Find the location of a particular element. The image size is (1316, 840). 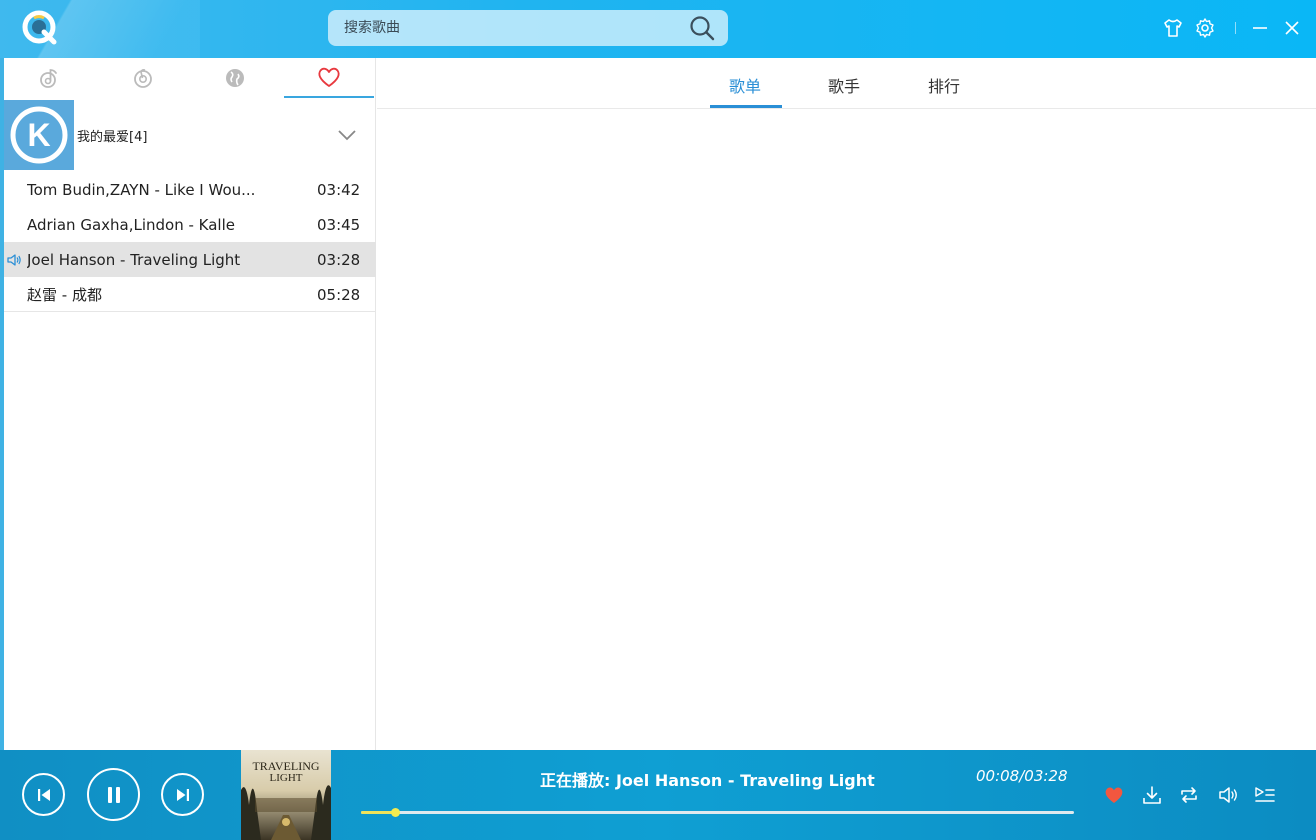

now-playing-text: 正在播放: Joel Hanson - Traveling Light is located at coordinates (707, 780).